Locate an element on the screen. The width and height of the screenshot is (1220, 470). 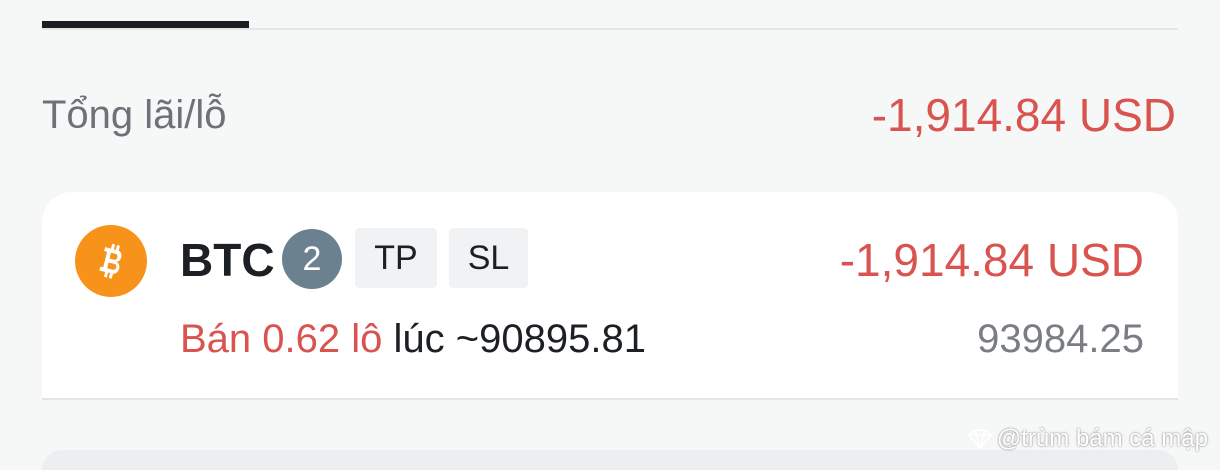
order-side-volume: Bán 0.62 lô is located at coordinates (281, 339).